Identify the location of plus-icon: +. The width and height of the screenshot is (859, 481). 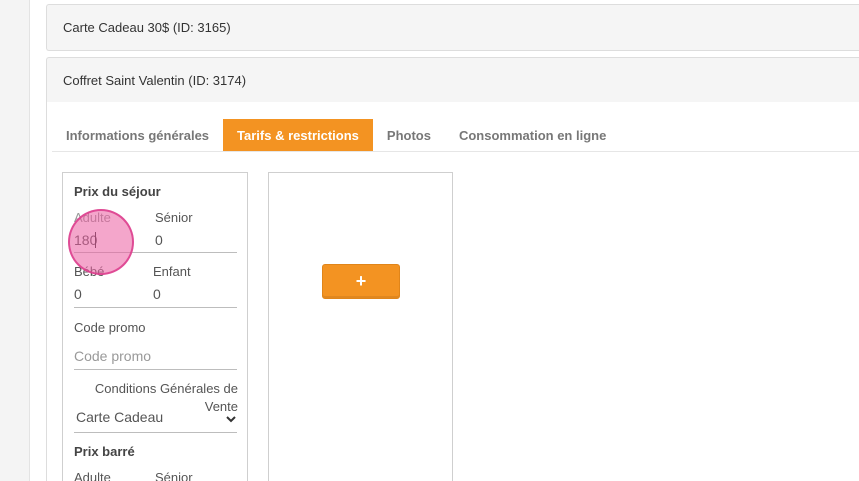
(361, 281).